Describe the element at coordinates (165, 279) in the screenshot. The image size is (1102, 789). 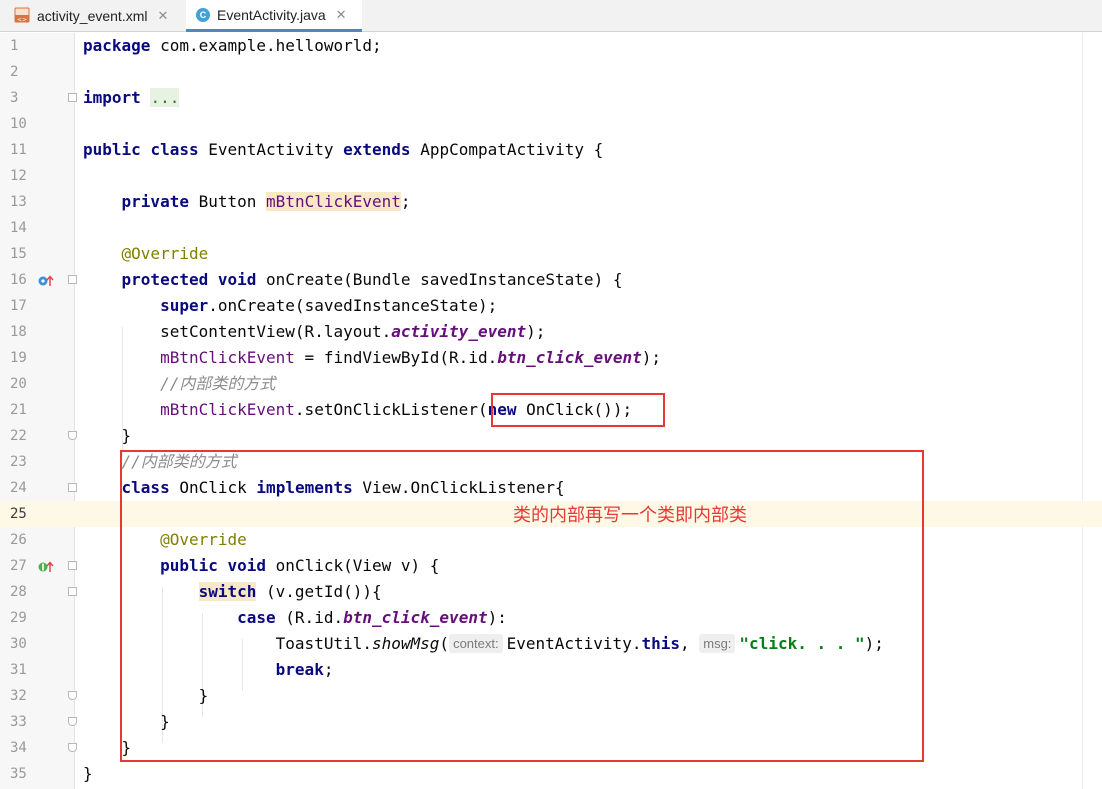
I see `keyword: protected` at that location.